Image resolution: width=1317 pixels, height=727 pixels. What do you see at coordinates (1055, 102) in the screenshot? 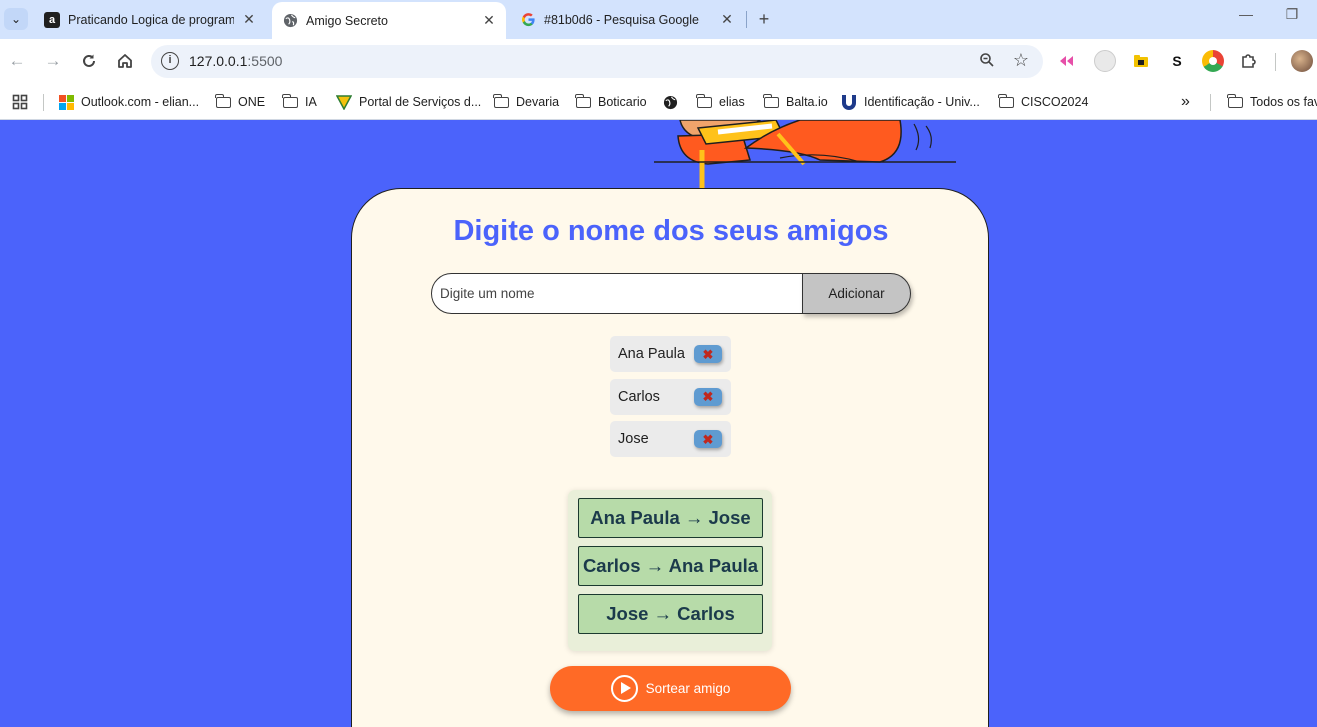
I see `bookmark-label: CISCO2024` at bounding box center [1055, 102].